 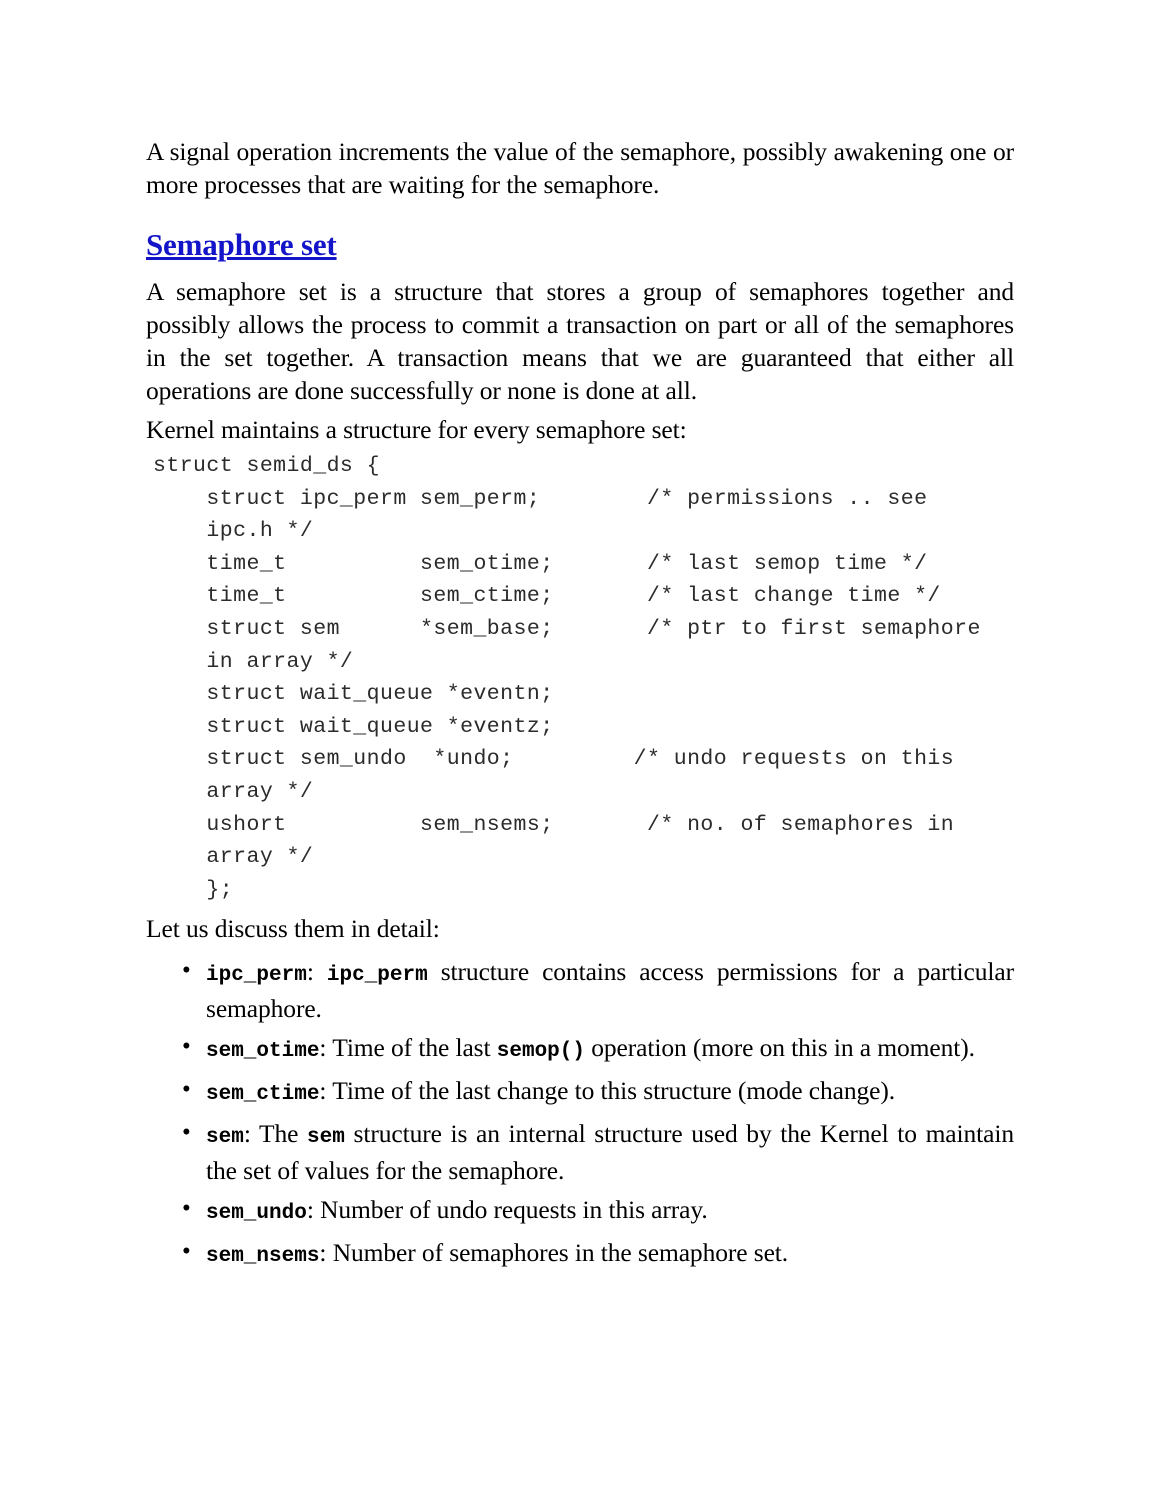 What do you see at coordinates (779, 1048) in the screenshot?
I see `bullet-text: operation (more on this in a moment).` at bounding box center [779, 1048].